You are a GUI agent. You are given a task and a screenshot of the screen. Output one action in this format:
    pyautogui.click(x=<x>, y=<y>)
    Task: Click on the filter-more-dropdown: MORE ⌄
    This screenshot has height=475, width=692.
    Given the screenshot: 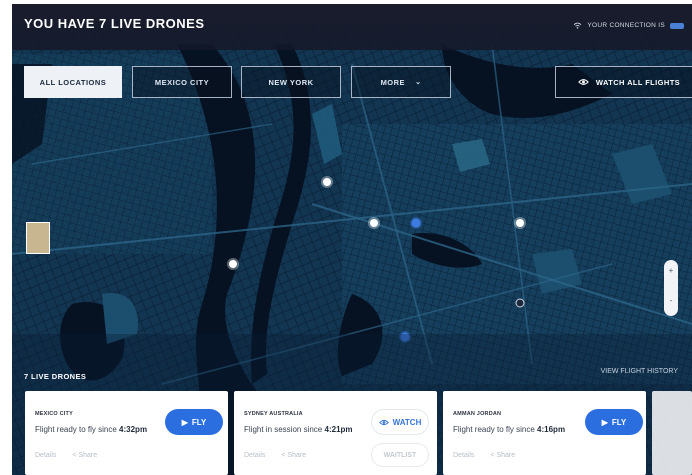 What is the action you would take?
    pyautogui.click(x=401, y=82)
    